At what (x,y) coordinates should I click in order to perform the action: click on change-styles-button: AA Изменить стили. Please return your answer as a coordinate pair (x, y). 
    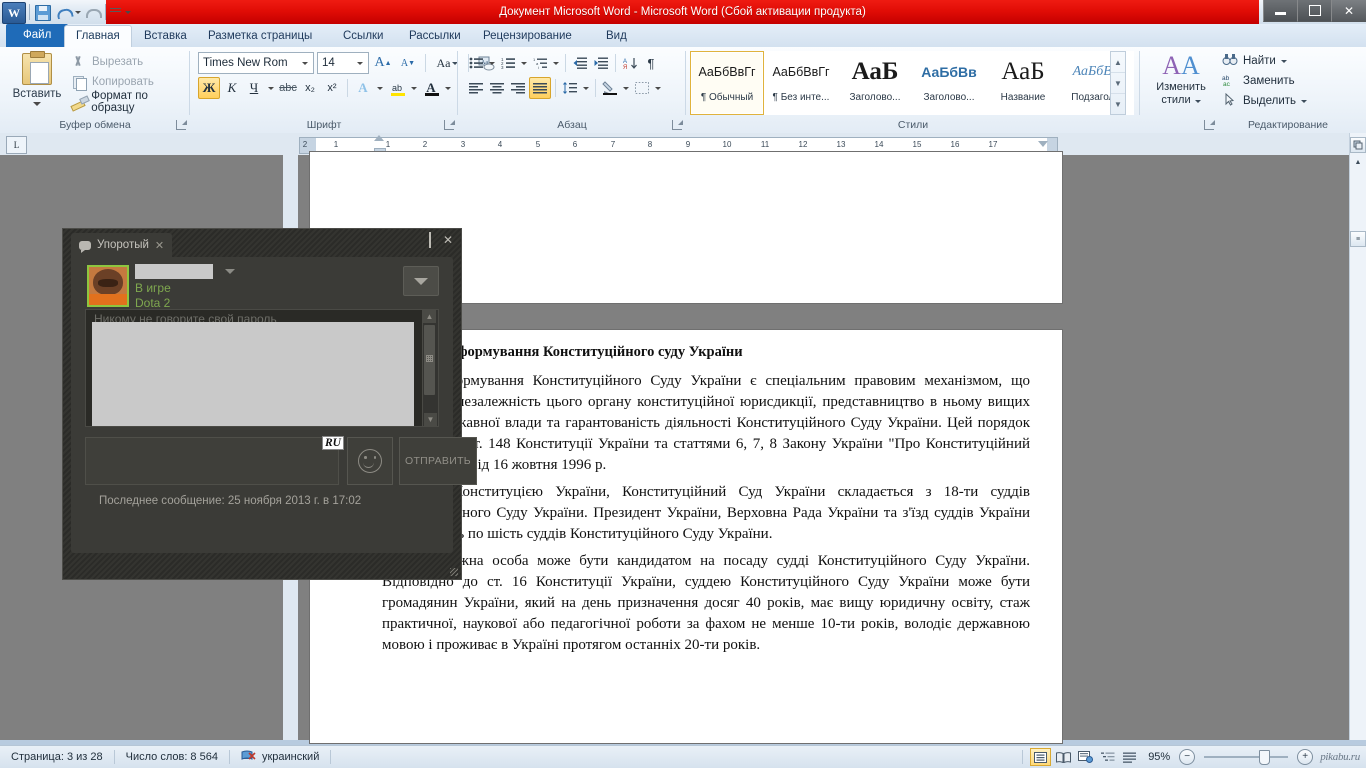
    Looking at the image, I should click on (1181, 79).